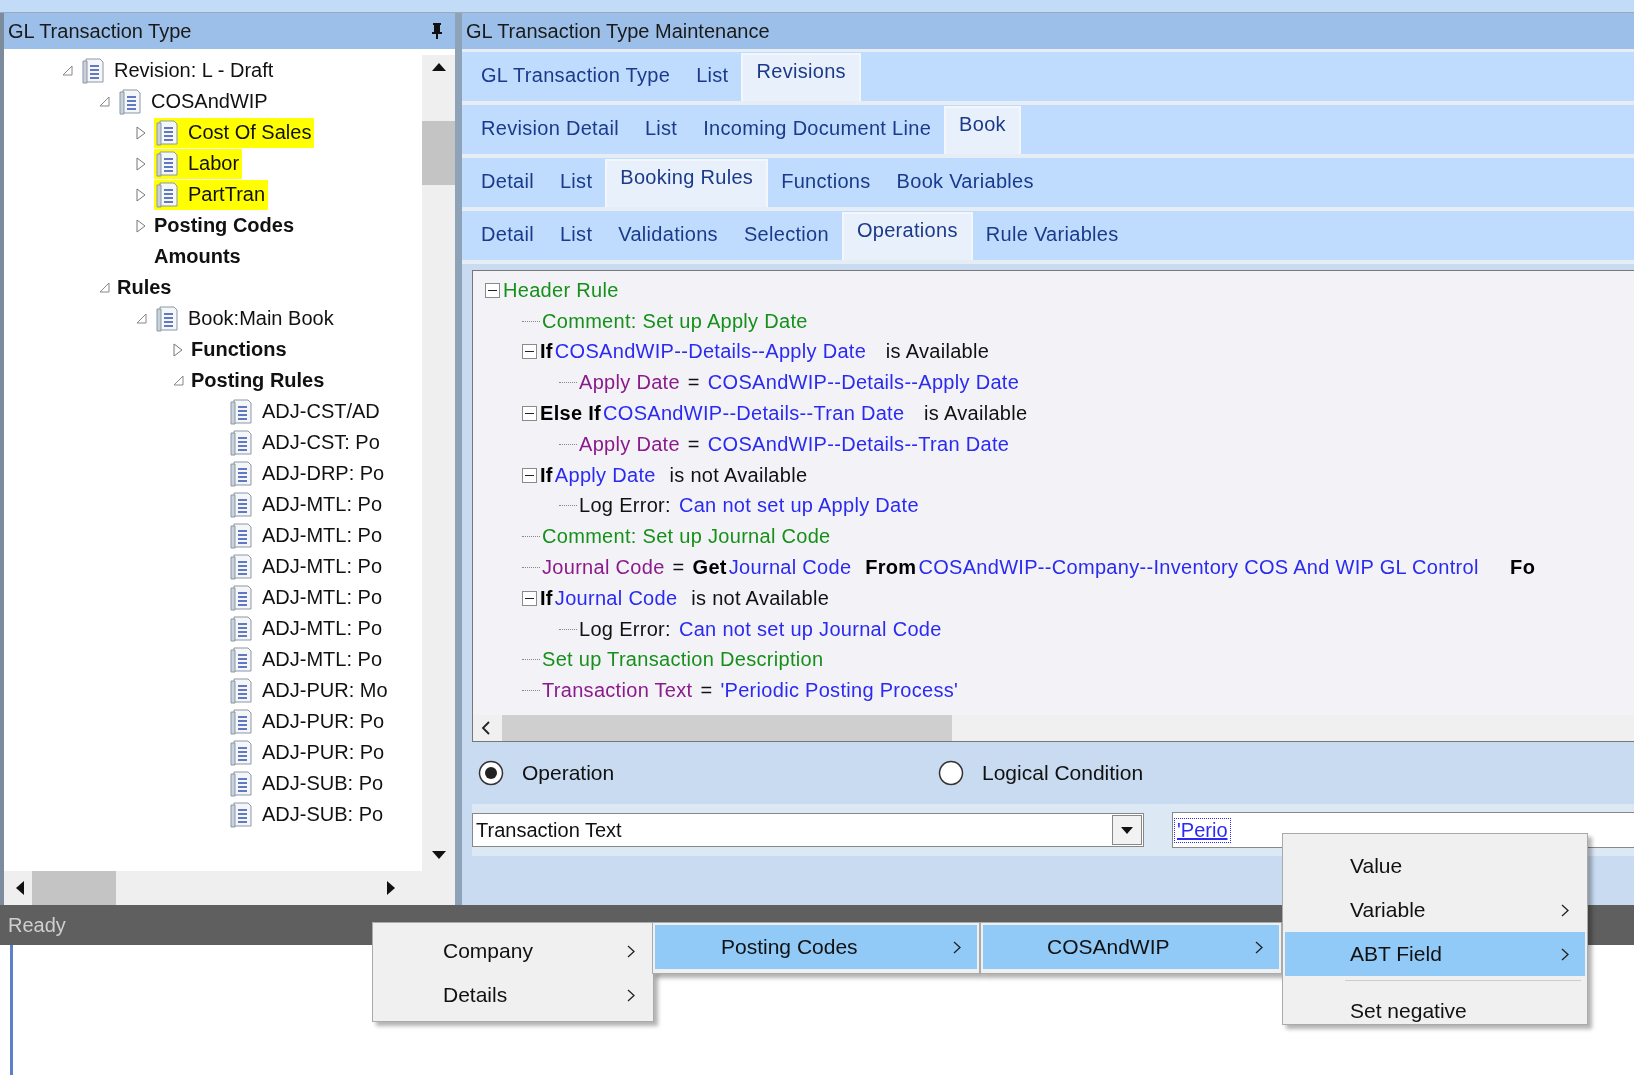  Describe the element at coordinates (250, 132) in the screenshot. I see `tree-item-label: Cost Of Sales` at that location.